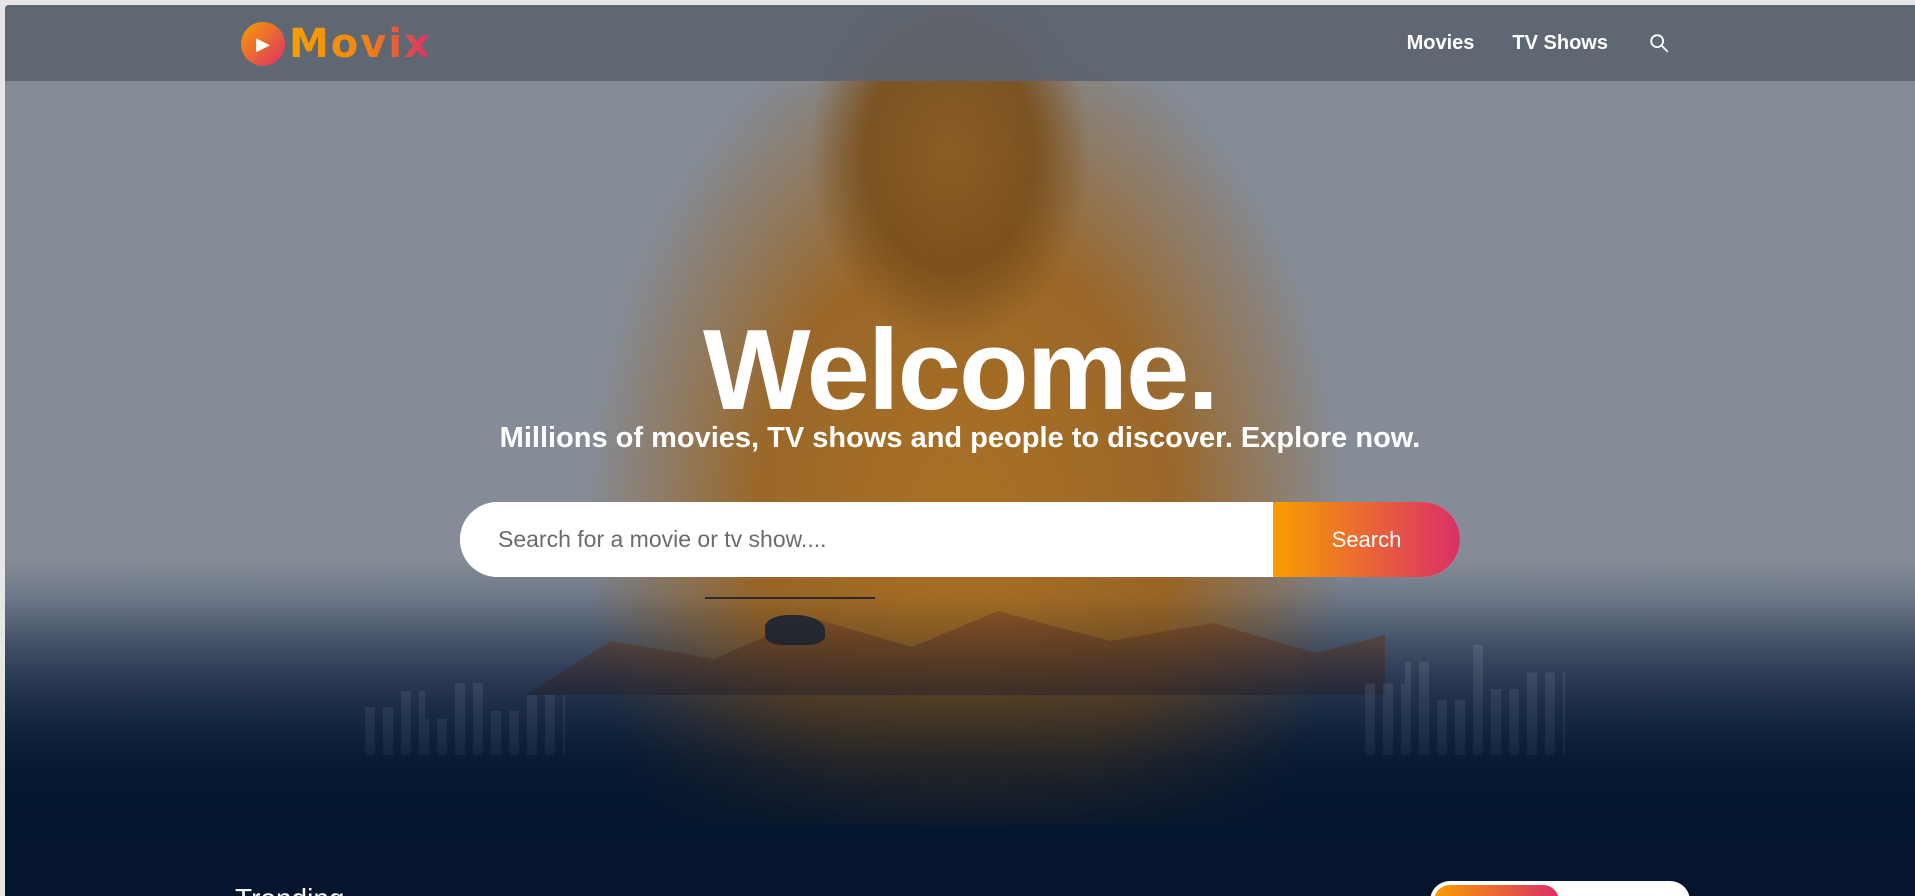 The height and width of the screenshot is (896, 1915). What do you see at coordinates (360, 44) in the screenshot?
I see `logo-text: Movix` at bounding box center [360, 44].